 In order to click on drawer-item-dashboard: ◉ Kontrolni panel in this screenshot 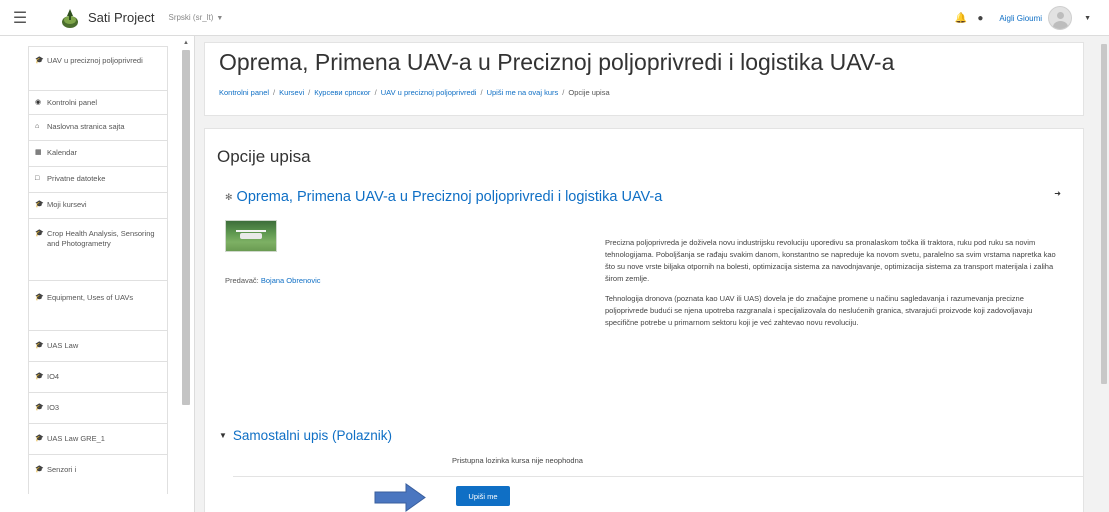, I will do `click(98, 102)`.